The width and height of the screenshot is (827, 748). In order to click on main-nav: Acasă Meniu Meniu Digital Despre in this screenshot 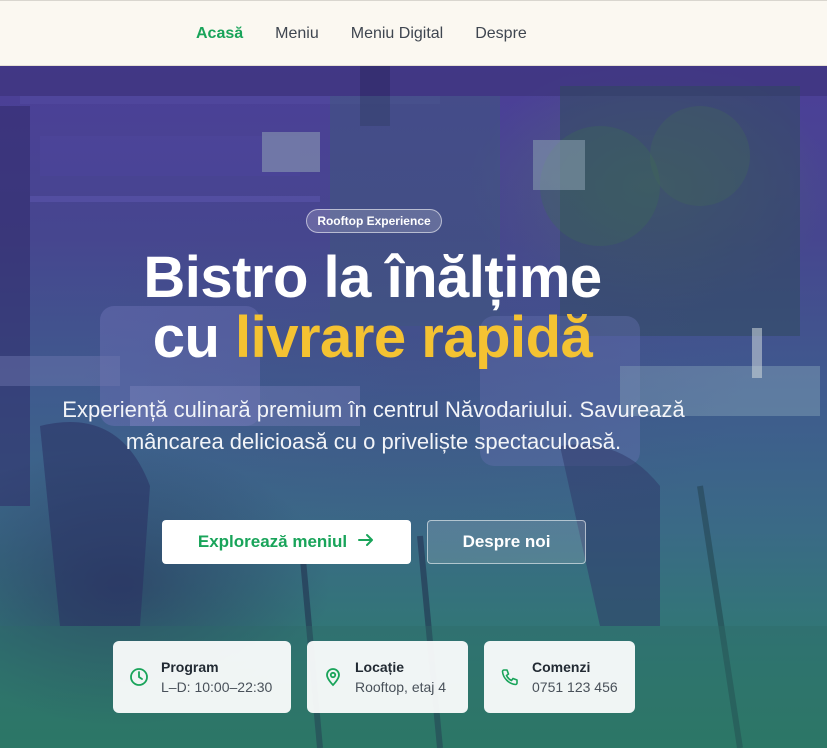, I will do `click(361, 34)`.